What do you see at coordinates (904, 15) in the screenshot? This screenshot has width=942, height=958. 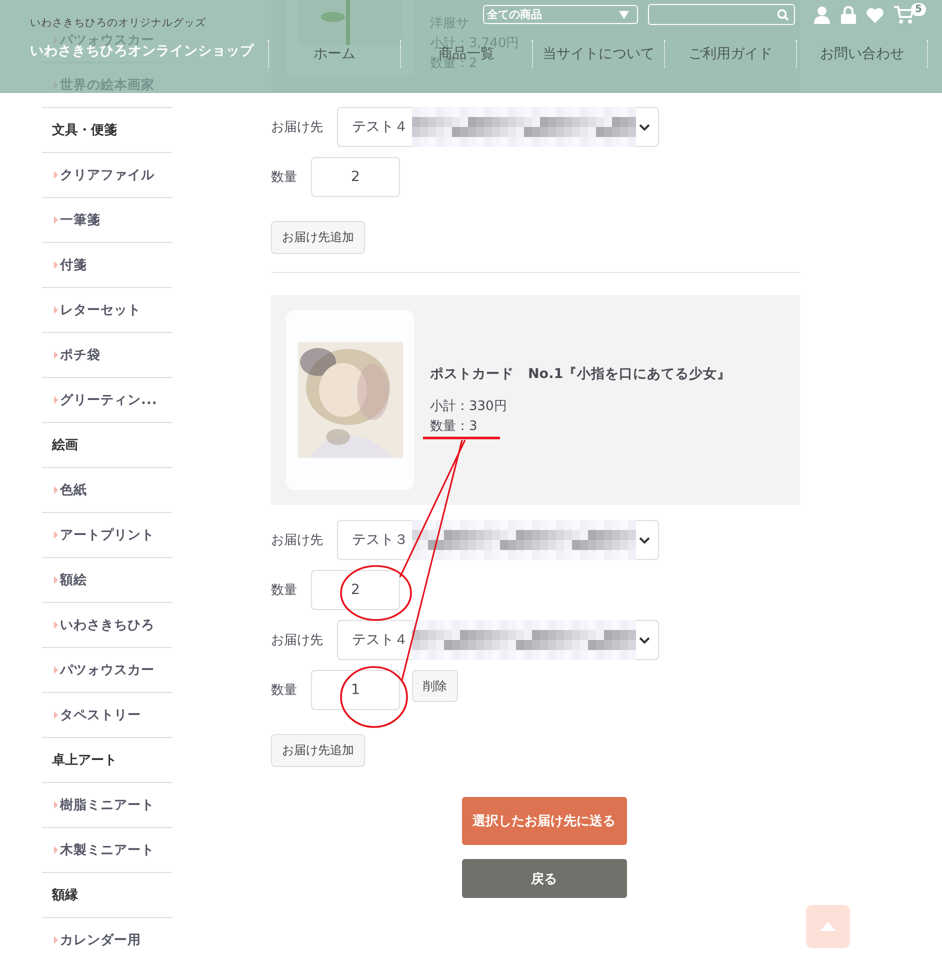 I see `cart-icon` at bounding box center [904, 15].